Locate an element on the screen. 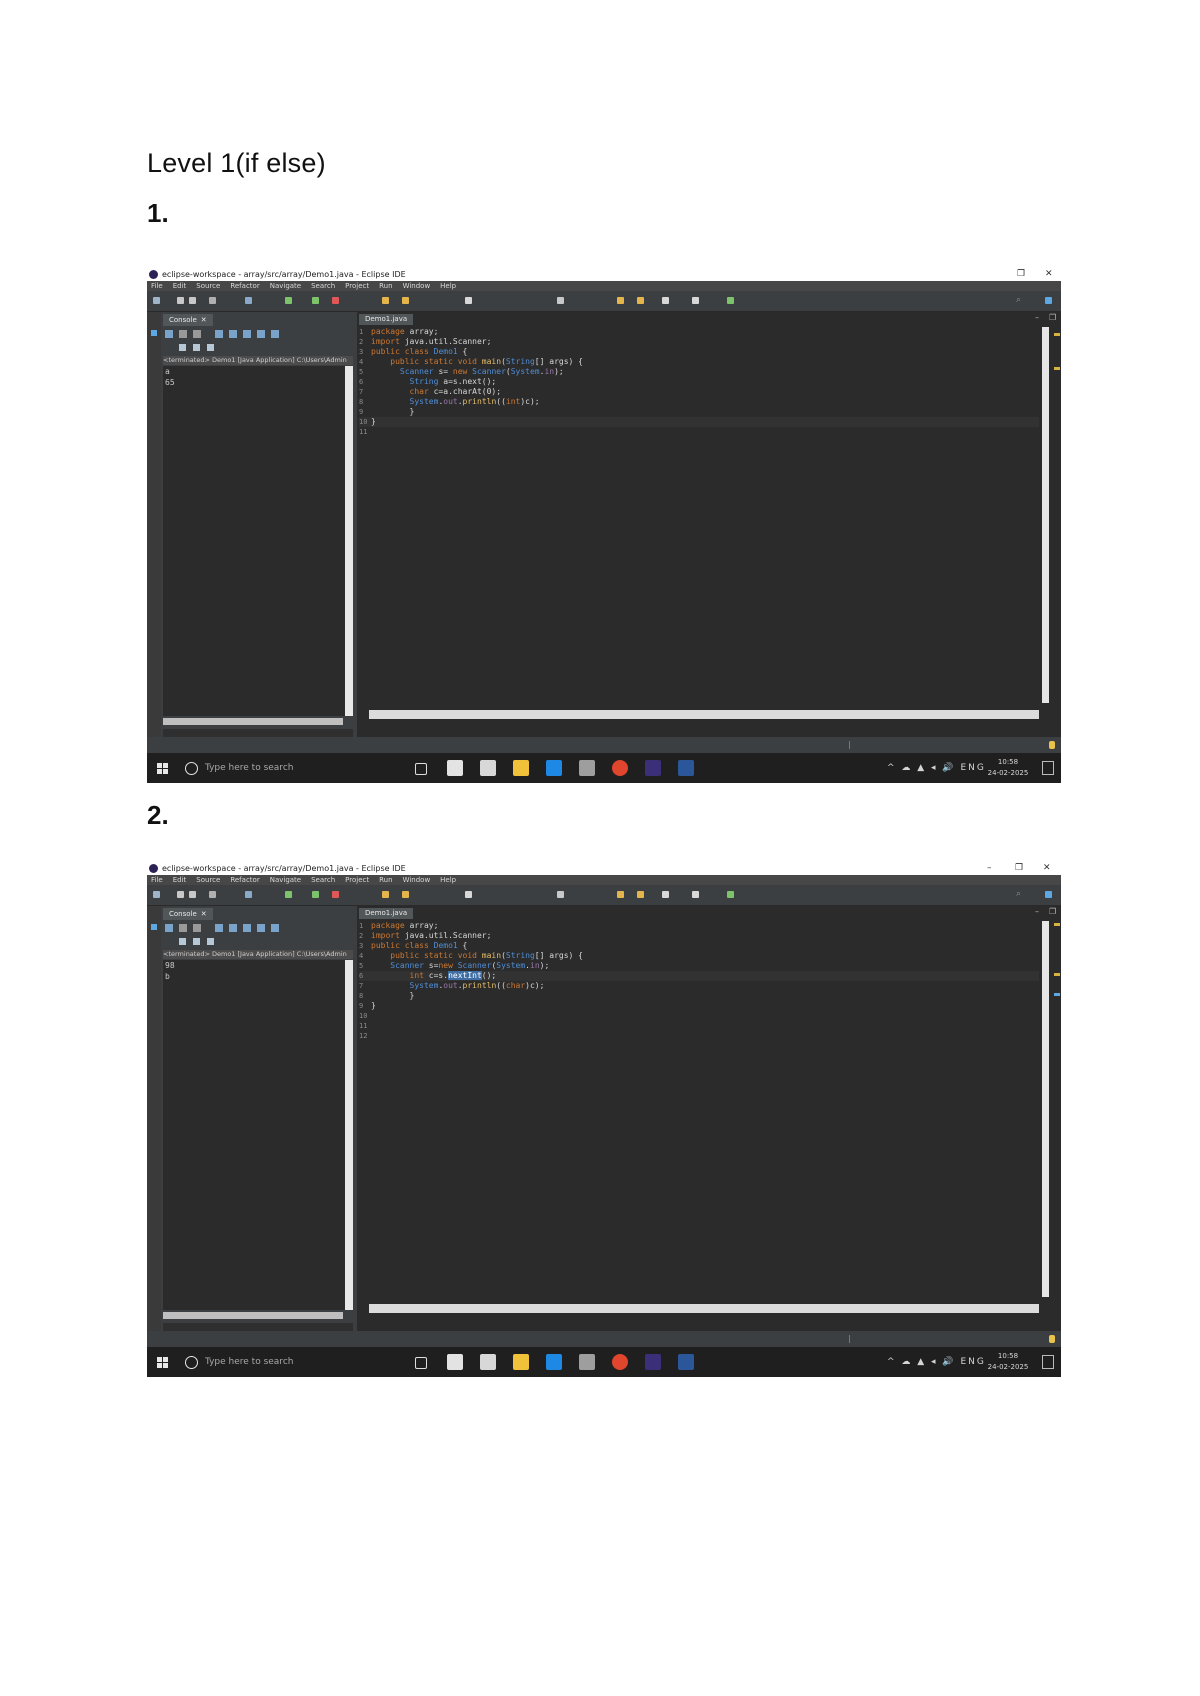 This screenshot has width=1200, height=1696. java-perspective-icon is located at coordinates (1048, 894).